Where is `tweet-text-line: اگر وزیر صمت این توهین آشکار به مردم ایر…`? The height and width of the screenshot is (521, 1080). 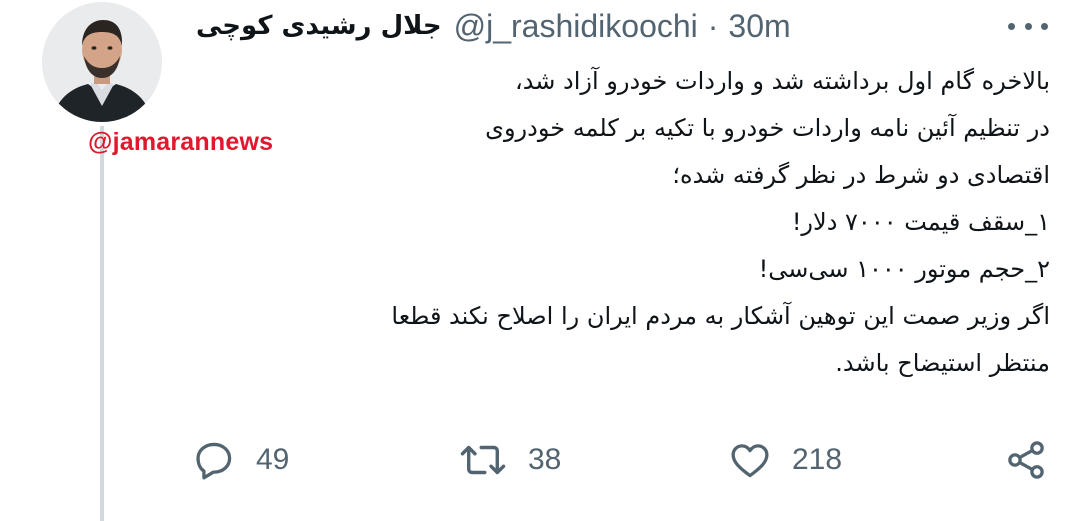 tweet-text-line: اگر وزیر صمت این توهین آشکار به مردم ایر… is located at coordinates (720, 316).